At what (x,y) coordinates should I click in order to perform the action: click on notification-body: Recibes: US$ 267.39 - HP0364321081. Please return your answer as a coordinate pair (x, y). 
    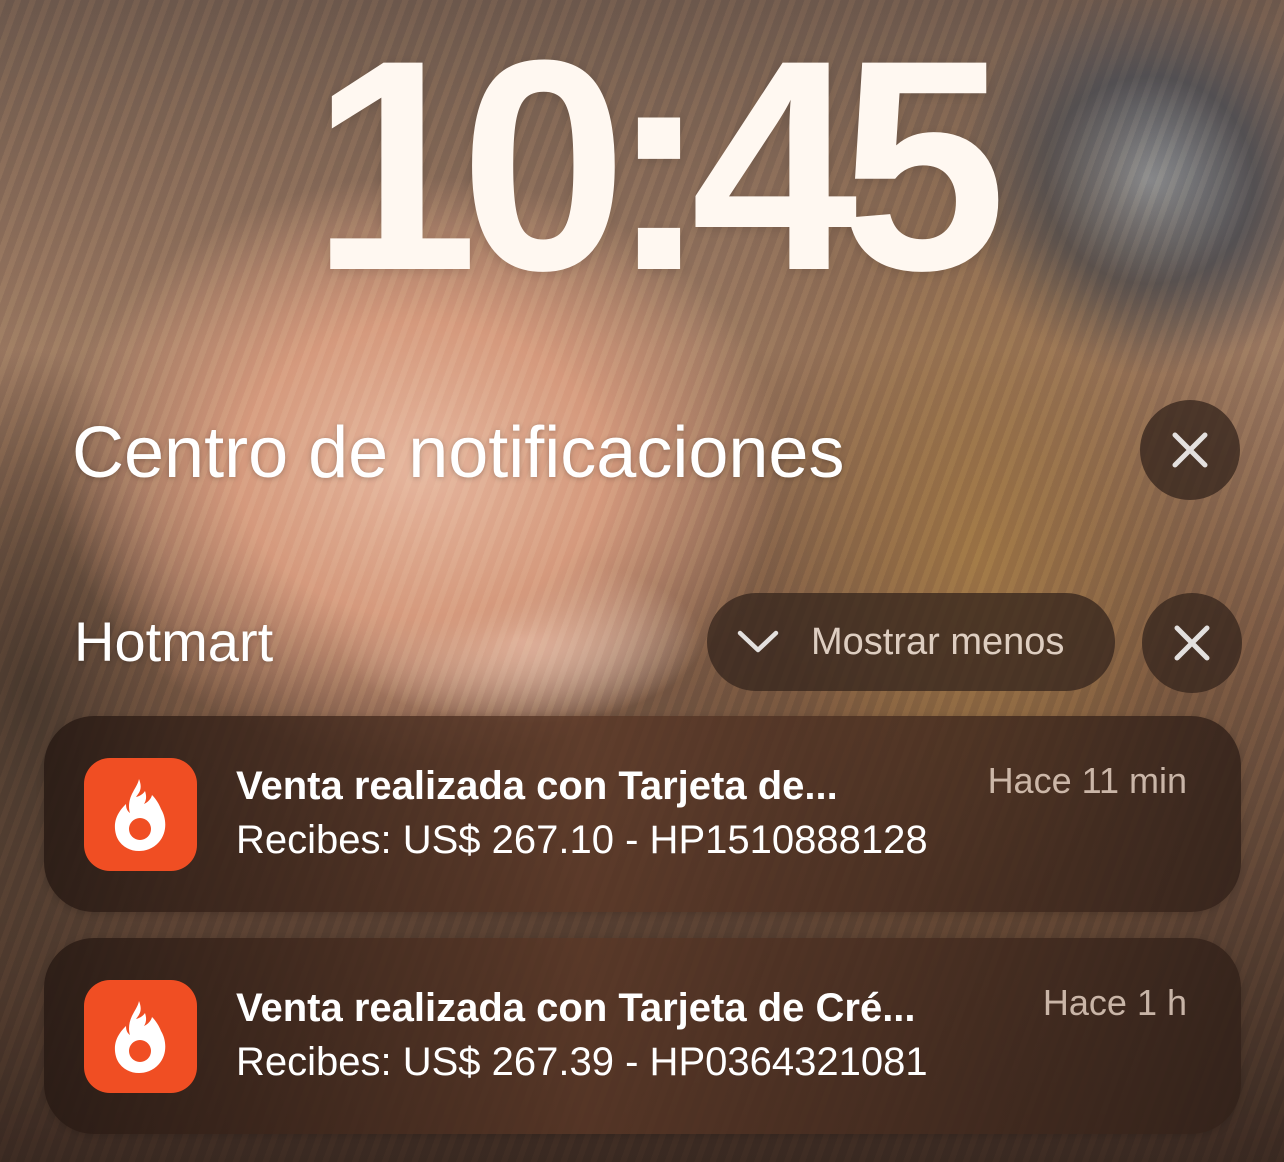
    Looking at the image, I should click on (582, 1062).